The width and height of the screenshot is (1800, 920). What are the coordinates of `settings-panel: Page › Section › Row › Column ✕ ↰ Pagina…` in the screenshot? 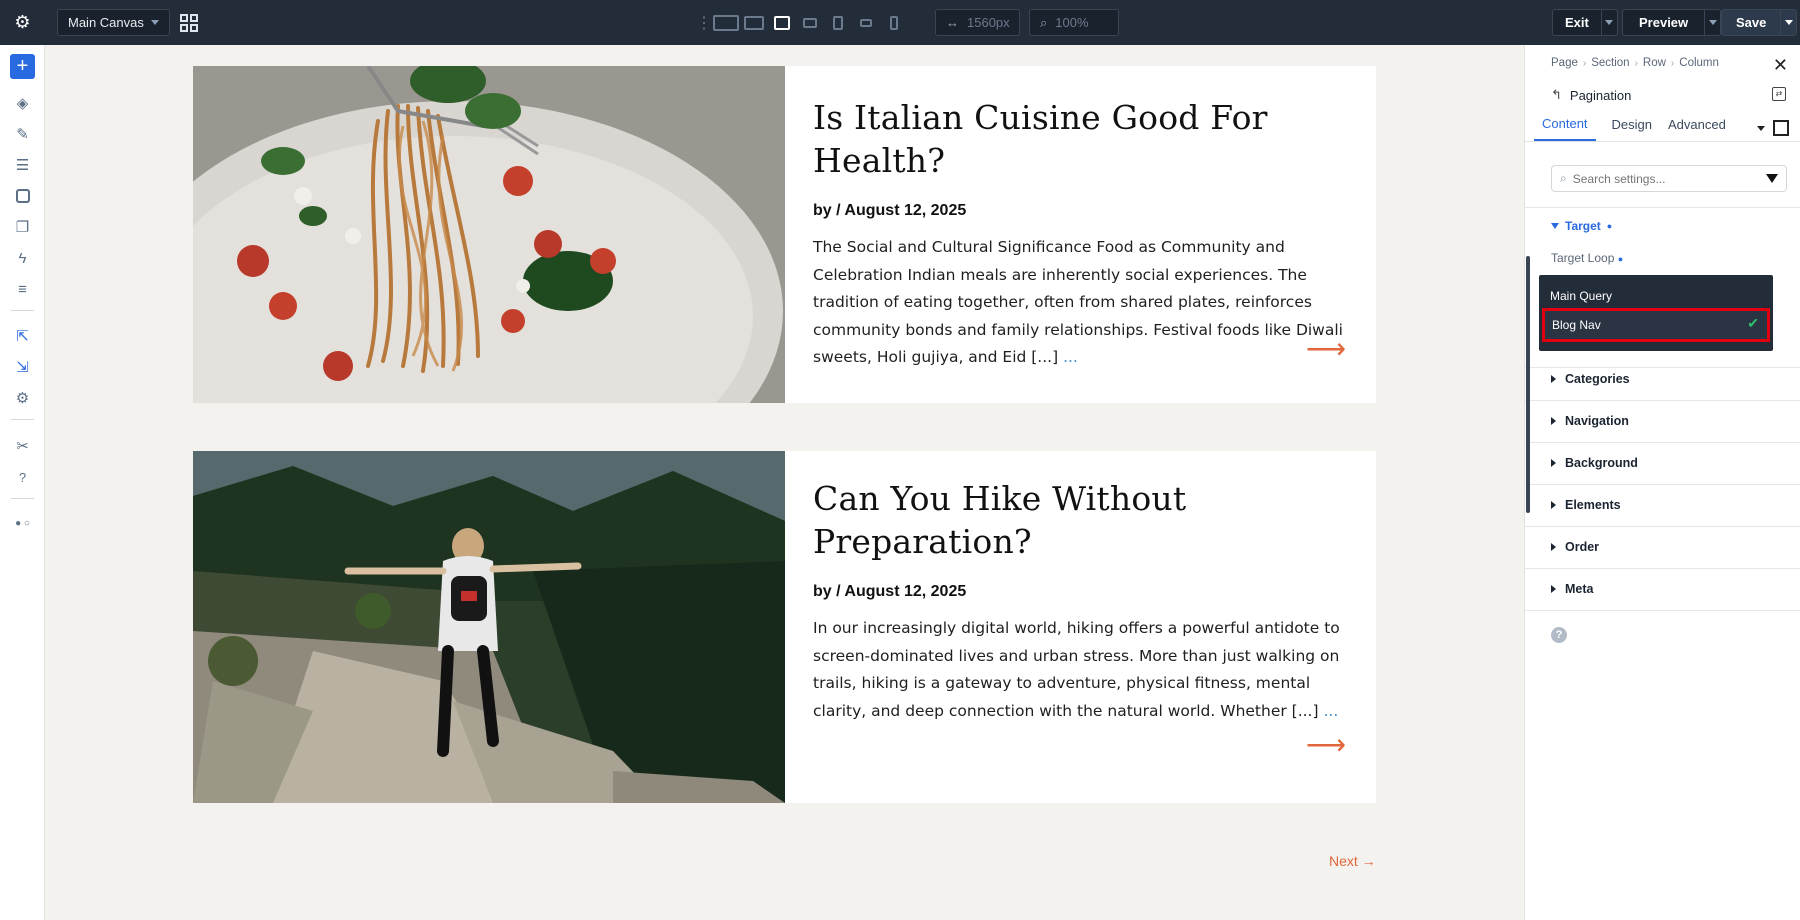 It's located at (1662, 482).